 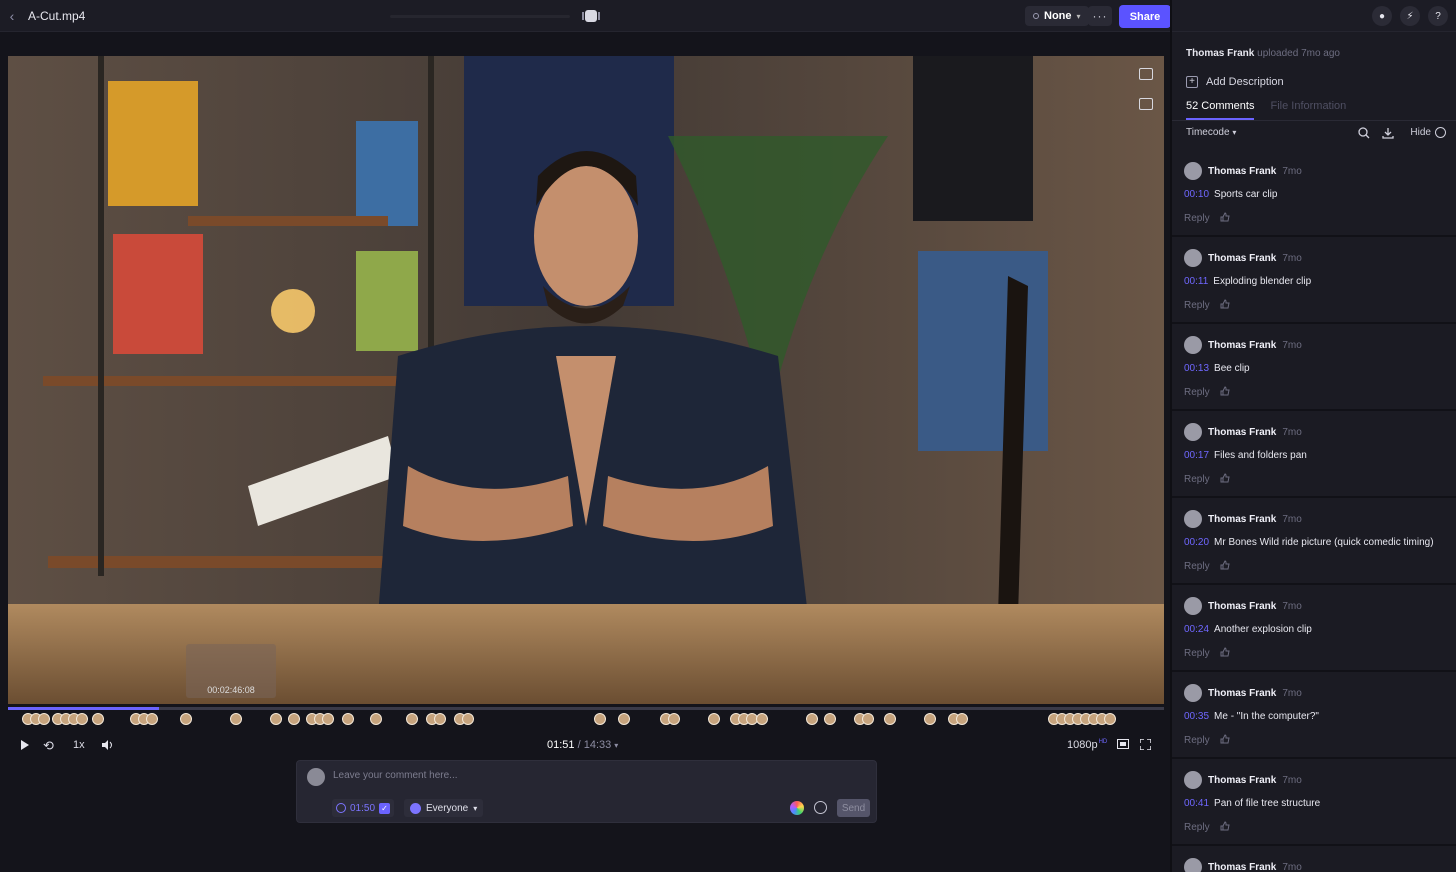 What do you see at coordinates (1235, 82) in the screenshot?
I see `add-description-button: + Add Description` at bounding box center [1235, 82].